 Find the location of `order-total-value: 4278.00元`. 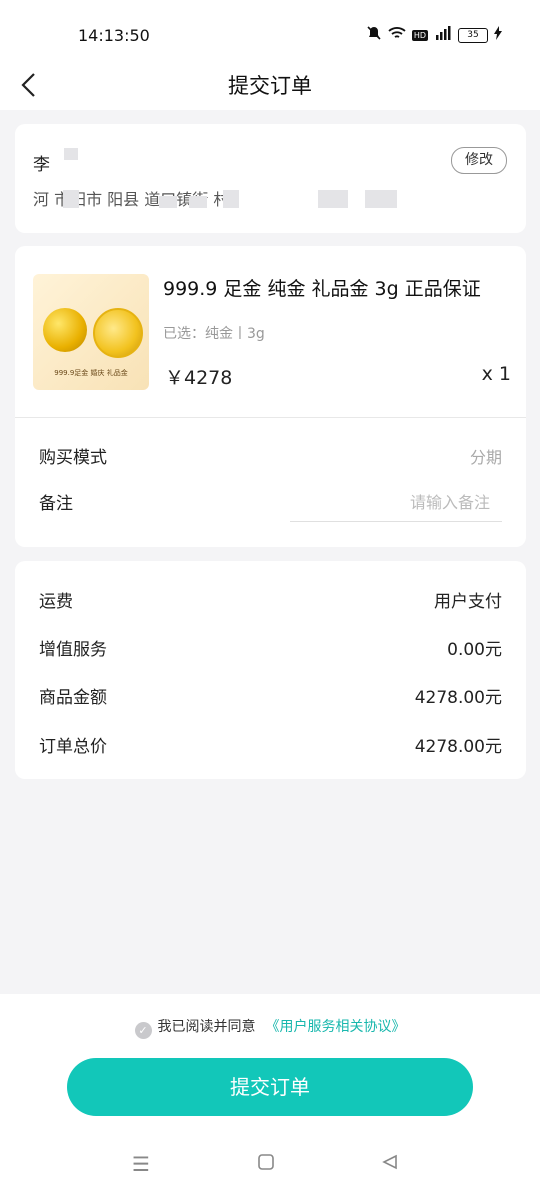

order-total-value: 4278.00元 is located at coordinates (458, 747).